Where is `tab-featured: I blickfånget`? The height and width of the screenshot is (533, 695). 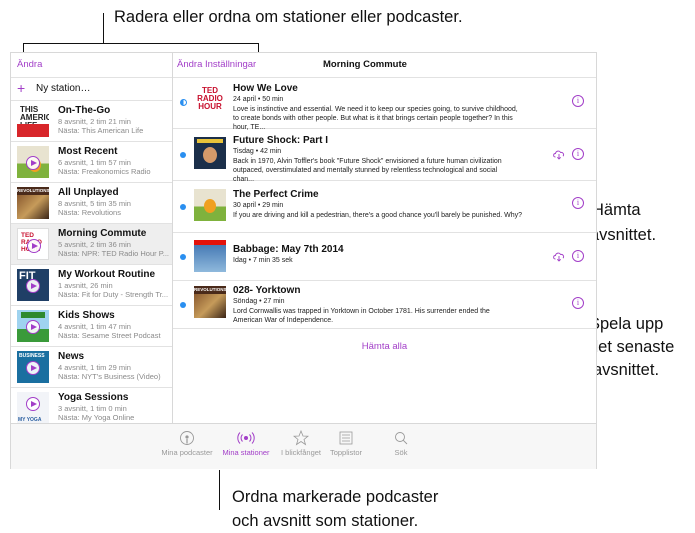
tab-featured: I blickfånget is located at coordinates (301, 443).